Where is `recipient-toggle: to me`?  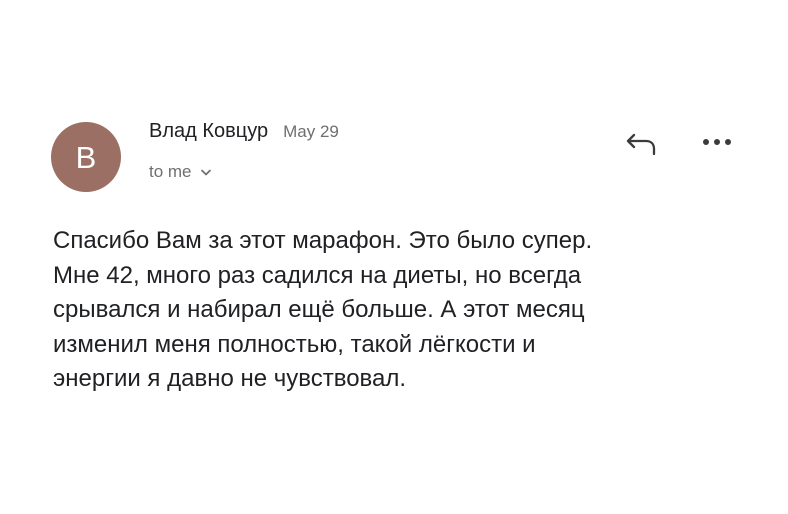 recipient-toggle: to me is located at coordinates (180, 172).